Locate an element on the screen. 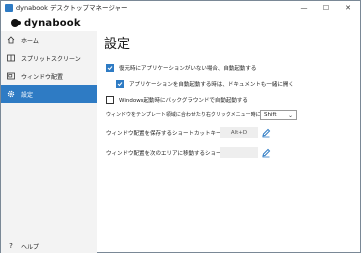  dynabook-logo: dynabook is located at coordinates (46, 23).